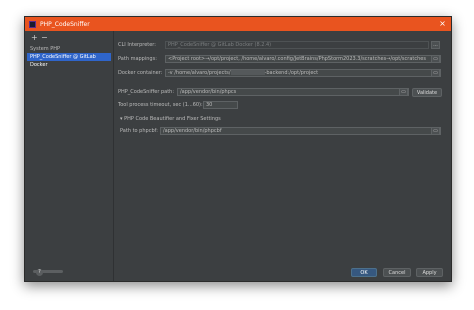  Describe the element at coordinates (427, 92) in the screenshot. I see `validate-button: Validate` at that location.